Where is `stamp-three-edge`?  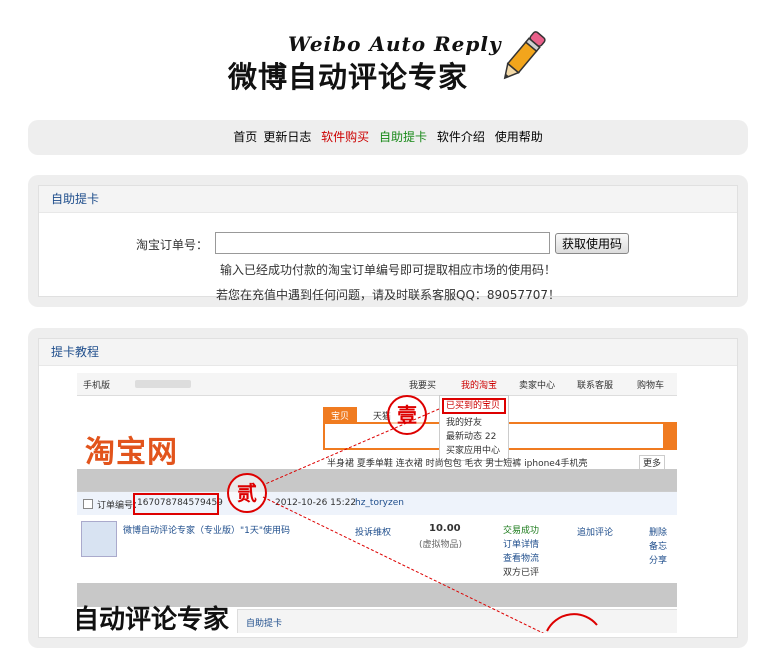
stamp-three-edge is located at coordinates (572, 622).